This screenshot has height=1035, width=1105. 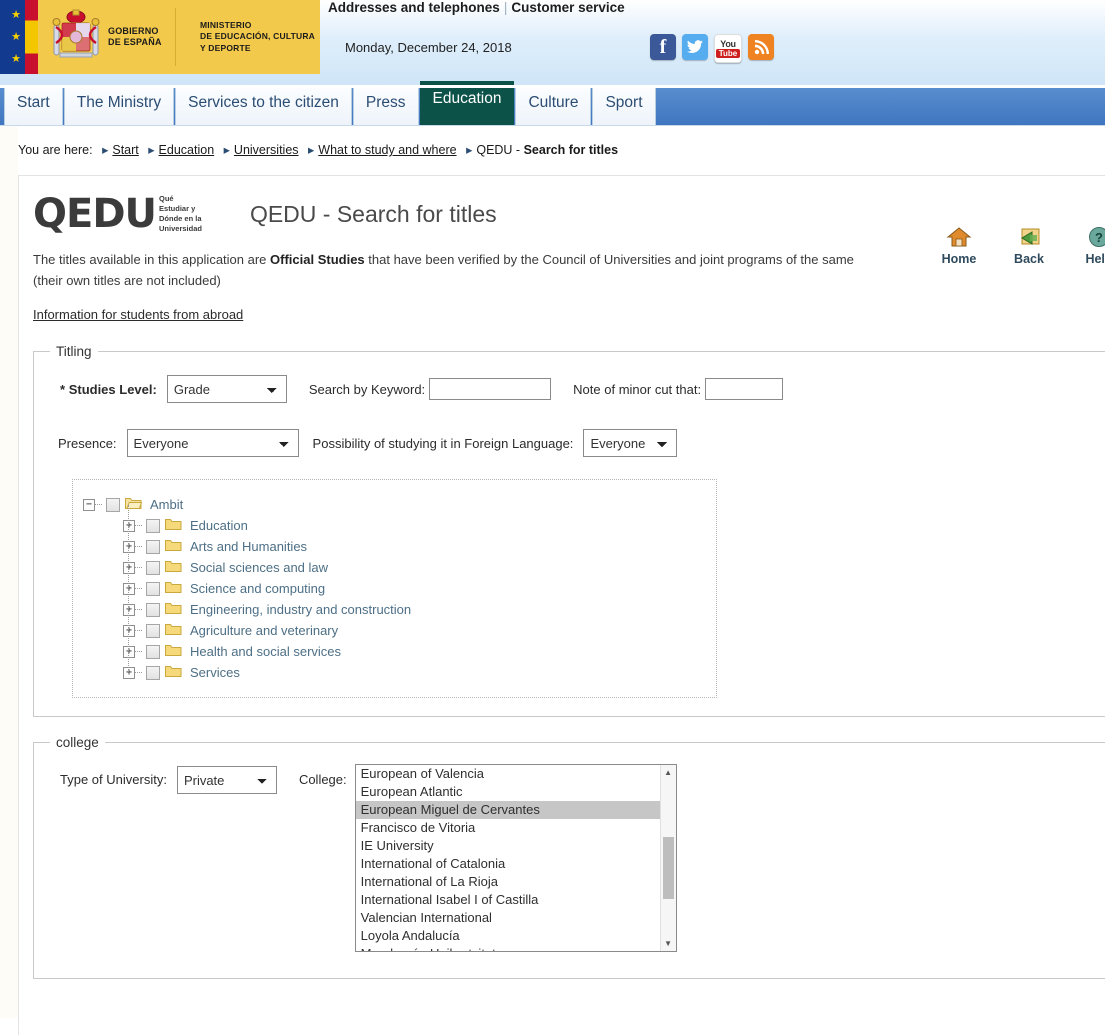 I want to click on scroll-down-icon: ▼, so click(x=668, y=943).